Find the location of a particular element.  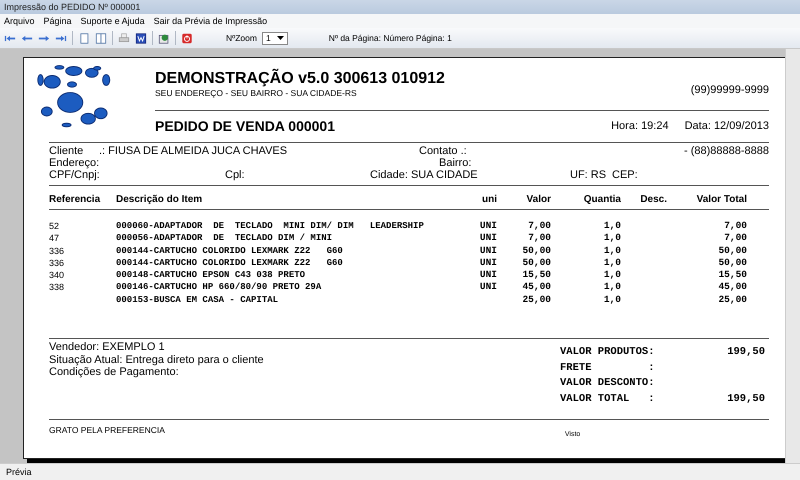

client-label: Cliente is located at coordinates (66, 151).